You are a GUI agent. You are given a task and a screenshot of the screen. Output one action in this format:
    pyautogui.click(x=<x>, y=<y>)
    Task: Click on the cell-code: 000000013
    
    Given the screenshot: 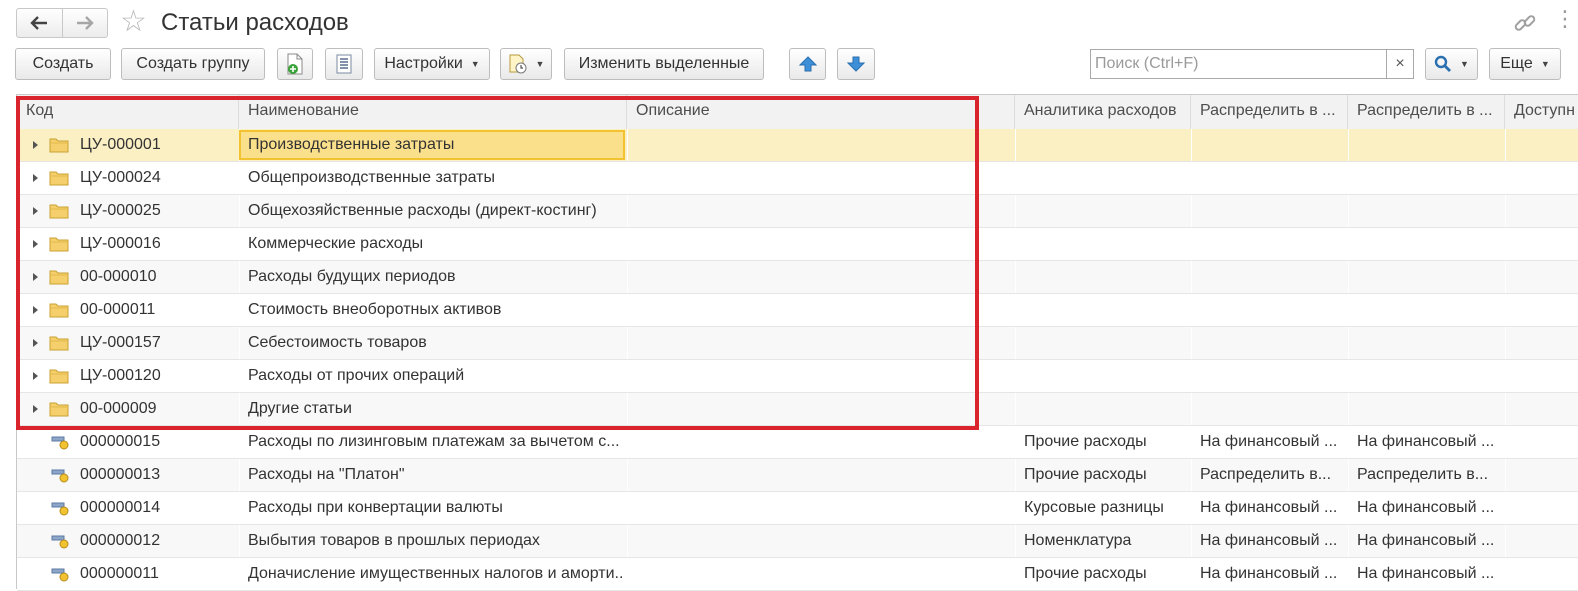 What is the action you would take?
    pyautogui.click(x=120, y=474)
    